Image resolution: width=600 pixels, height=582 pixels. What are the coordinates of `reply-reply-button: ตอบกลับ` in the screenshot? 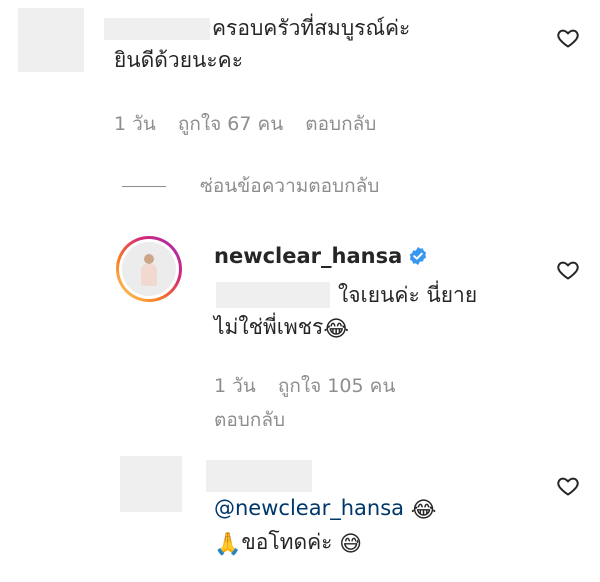 It's located at (249, 420).